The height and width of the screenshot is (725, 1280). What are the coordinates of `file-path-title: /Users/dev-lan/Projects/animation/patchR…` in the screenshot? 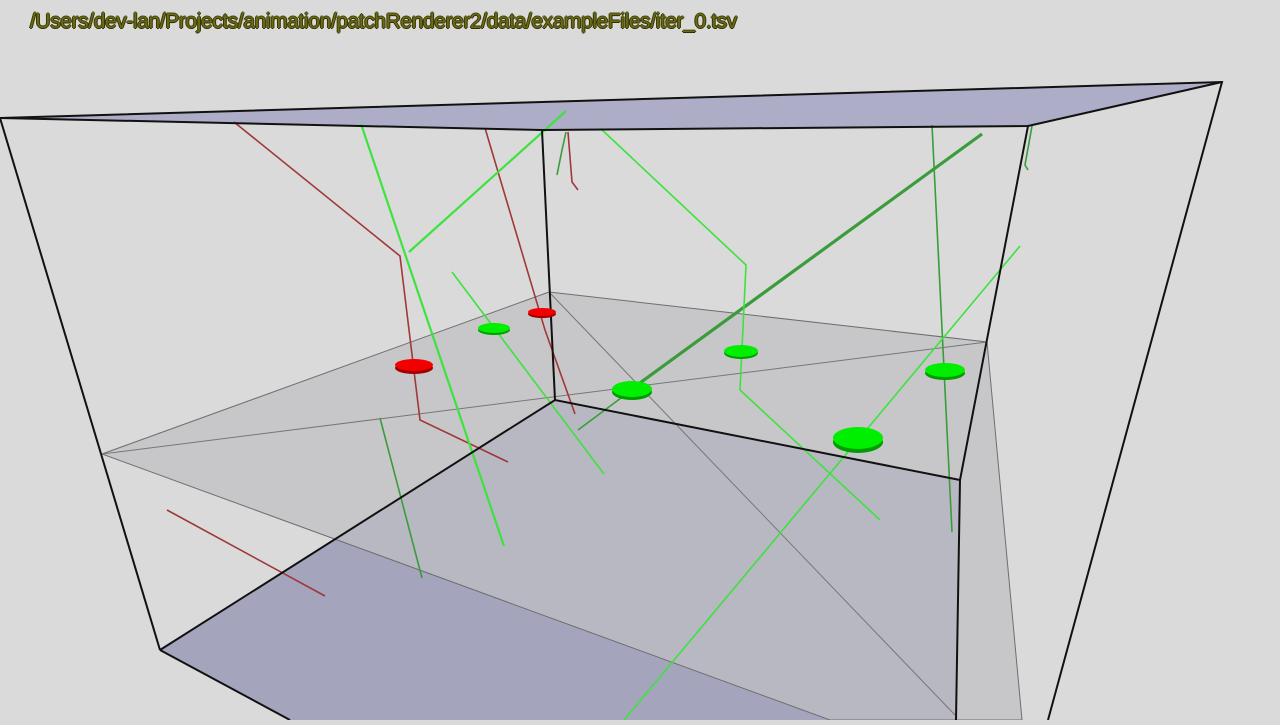 It's located at (383, 21).